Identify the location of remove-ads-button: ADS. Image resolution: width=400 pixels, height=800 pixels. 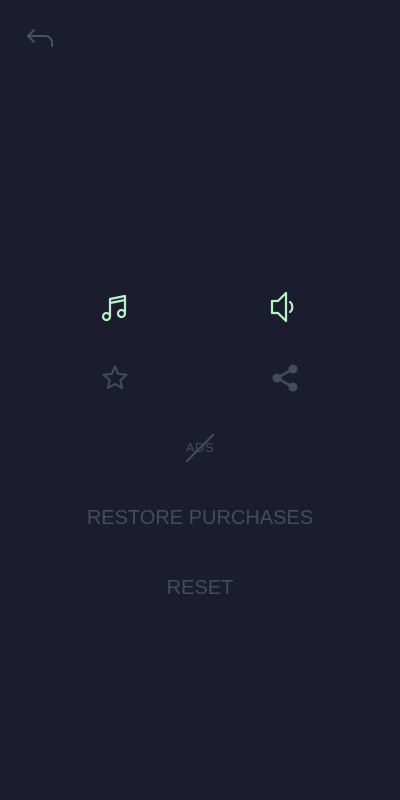
(200, 448).